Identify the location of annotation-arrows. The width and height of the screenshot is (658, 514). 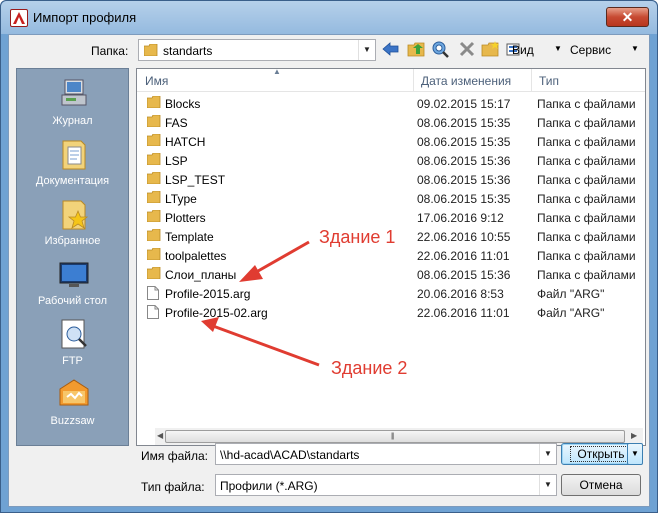
(260, 303).